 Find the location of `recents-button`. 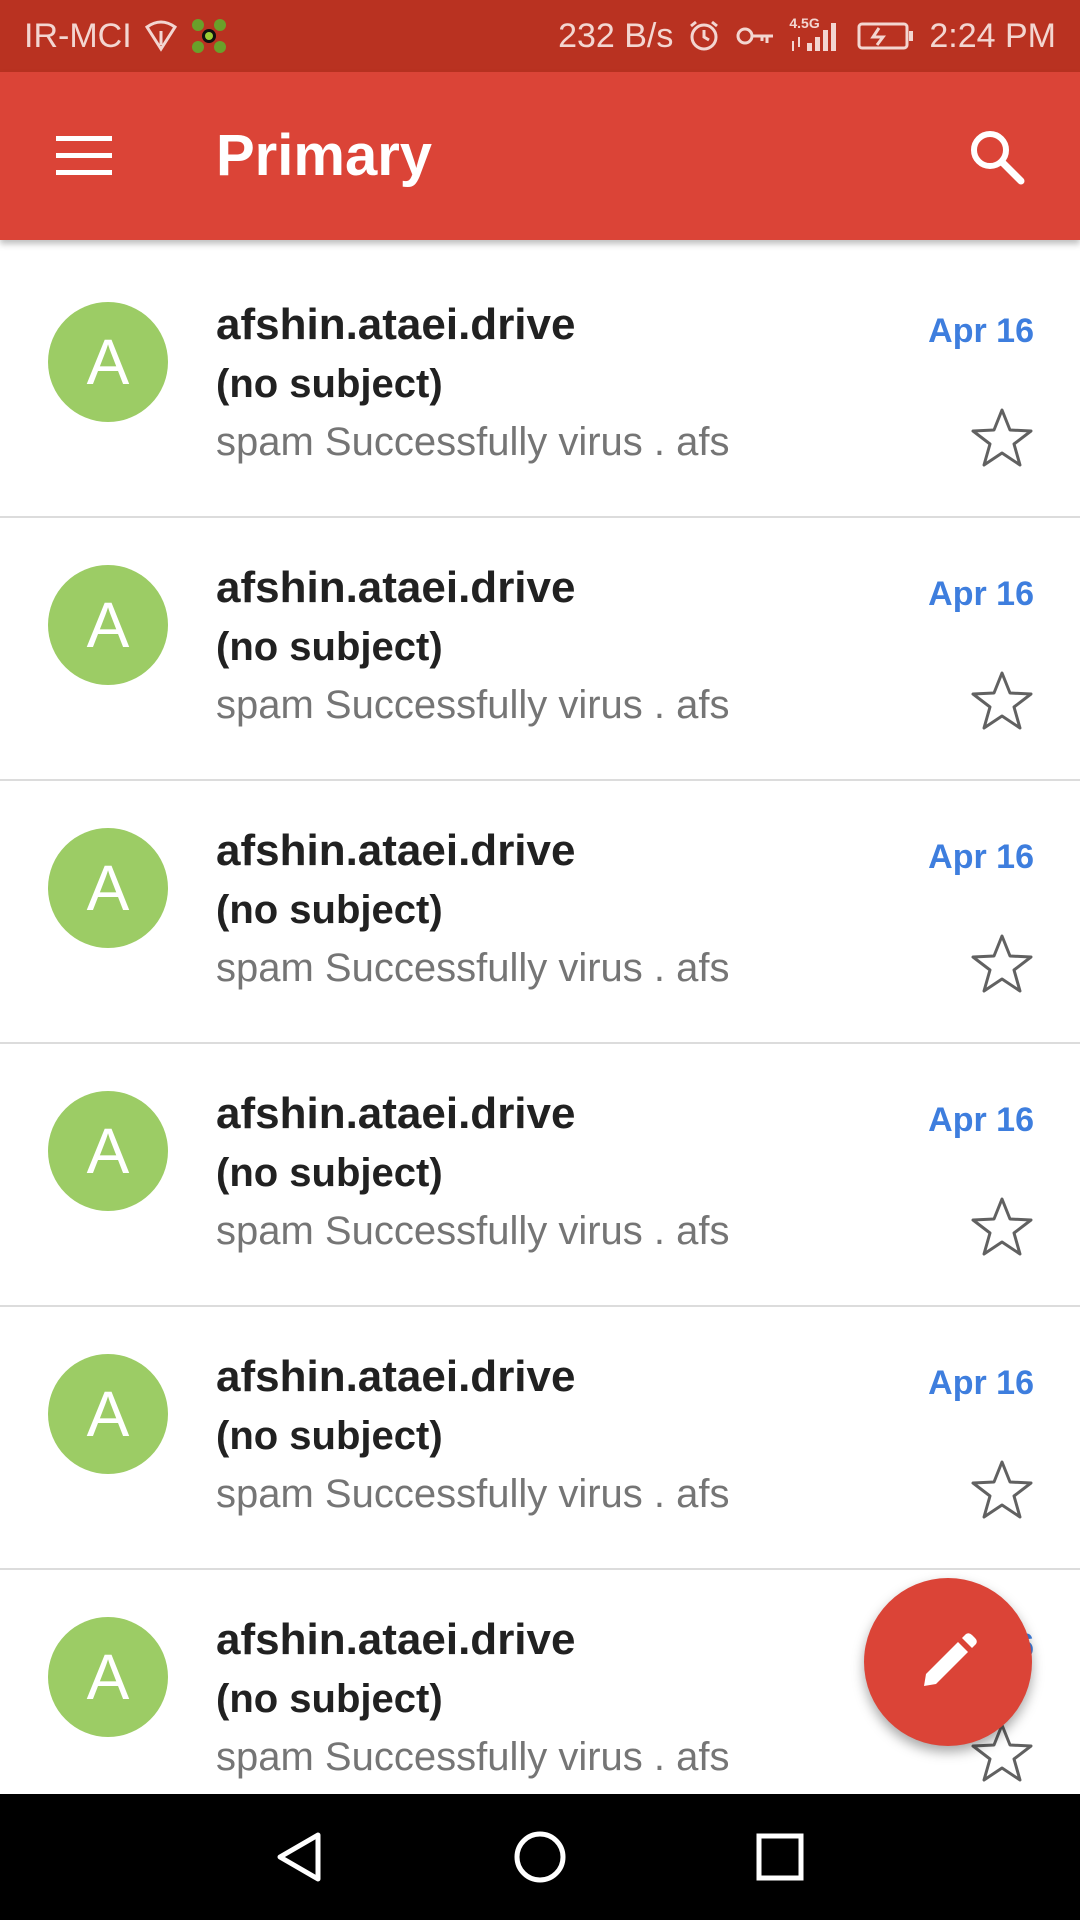

recents-button is located at coordinates (780, 1857).